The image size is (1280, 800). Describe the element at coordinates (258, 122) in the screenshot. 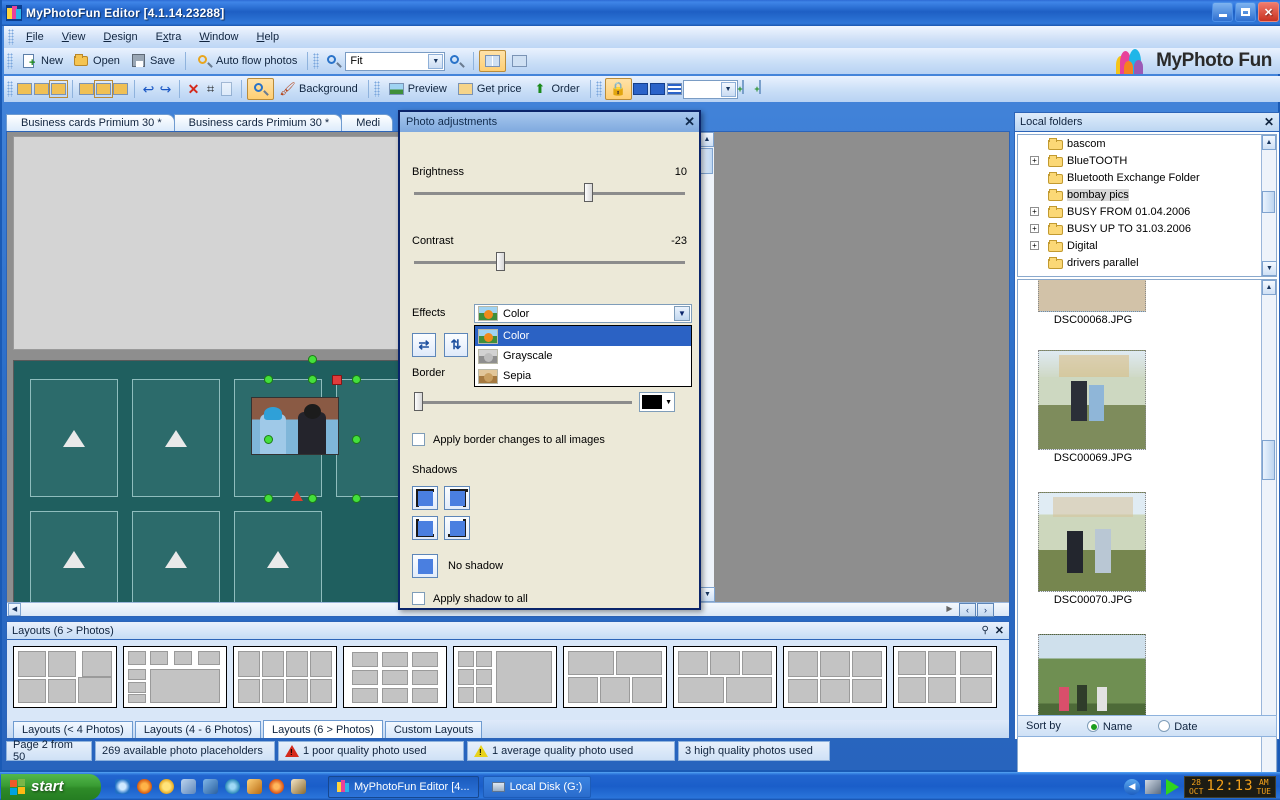

I see `document-tab-2: Business cards Primium 30 *` at that location.